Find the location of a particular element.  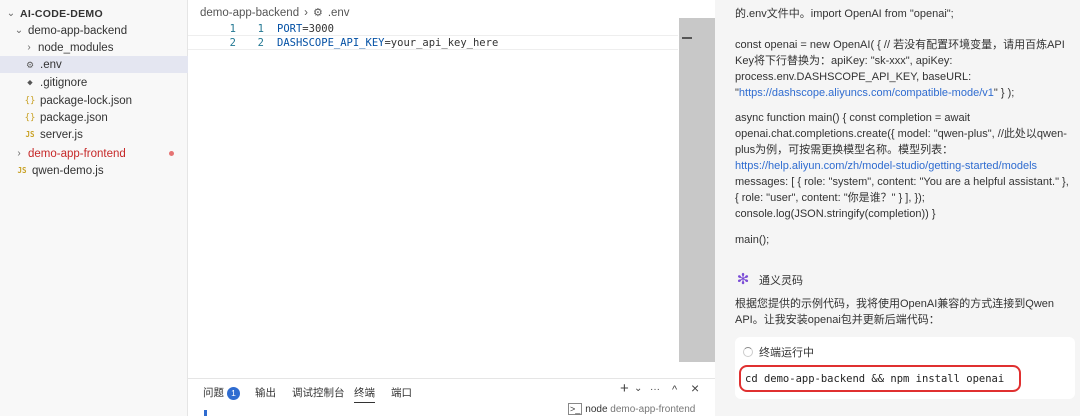

terminal-status: 终端运行中 is located at coordinates (778, 352).